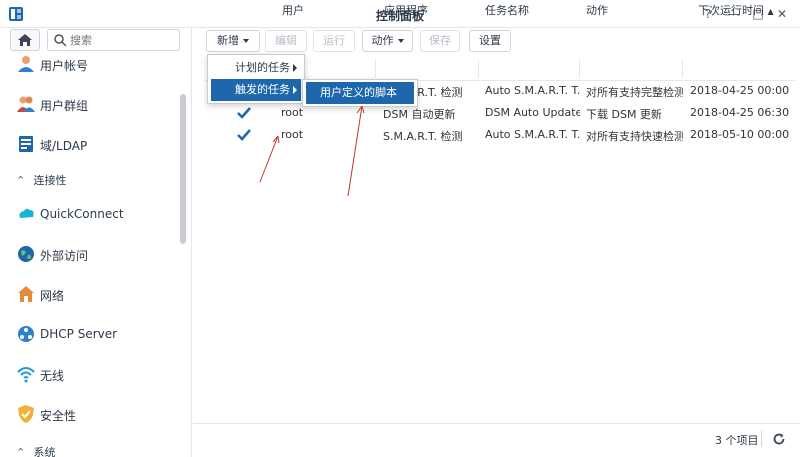 Image resolution: width=800 pixels, height=457 pixels. Describe the element at coordinates (761, 439) in the screenshot. I see `footer-separator` at that location.